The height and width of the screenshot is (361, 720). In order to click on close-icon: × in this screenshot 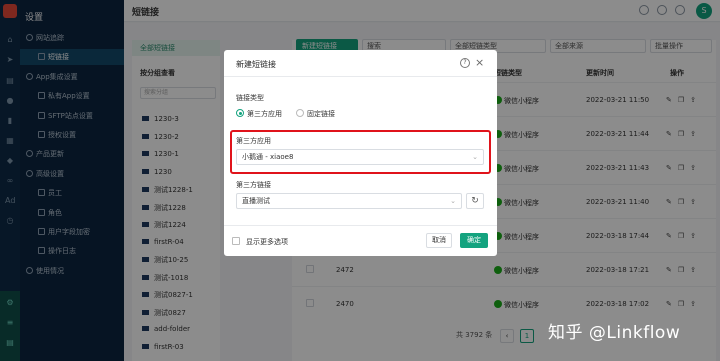, I will do `click(479, 62)`.